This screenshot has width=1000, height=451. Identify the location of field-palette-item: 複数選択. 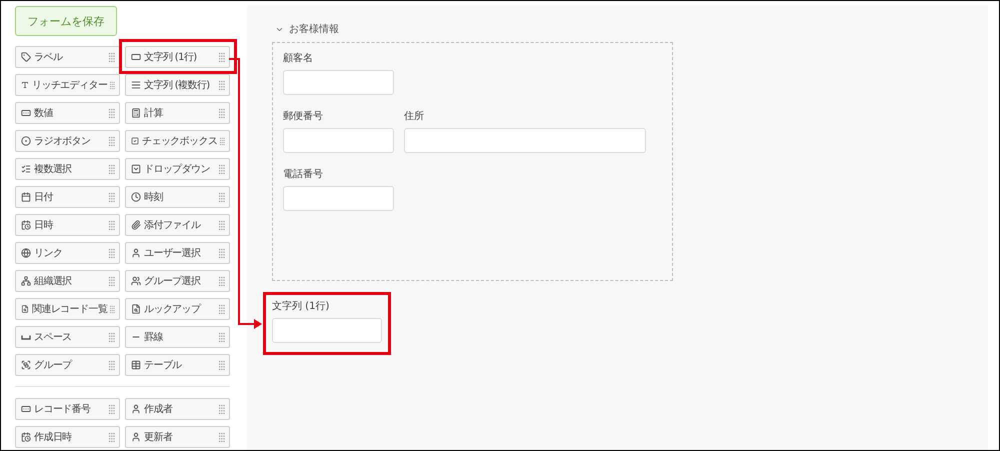
(67, 169).